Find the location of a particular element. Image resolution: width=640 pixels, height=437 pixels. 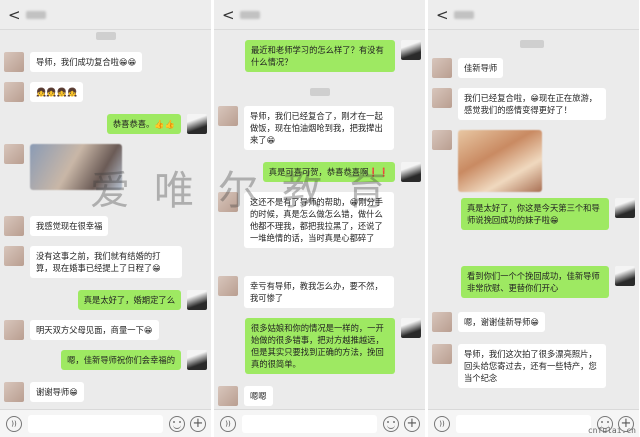

message-bubble: 恭喜恭喜。👍👍 is located at coordinates (143, 124).